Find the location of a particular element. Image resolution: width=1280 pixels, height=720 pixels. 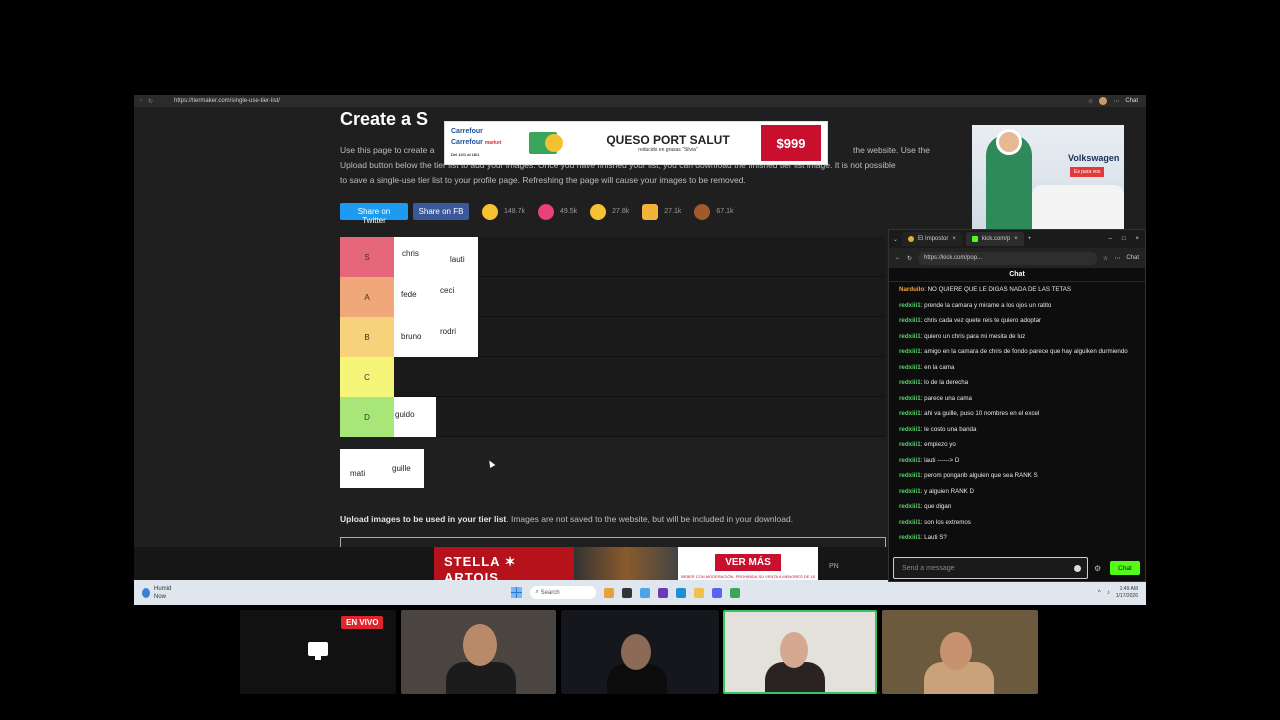

file-explorer-icon is located at coordinates (698, 592).